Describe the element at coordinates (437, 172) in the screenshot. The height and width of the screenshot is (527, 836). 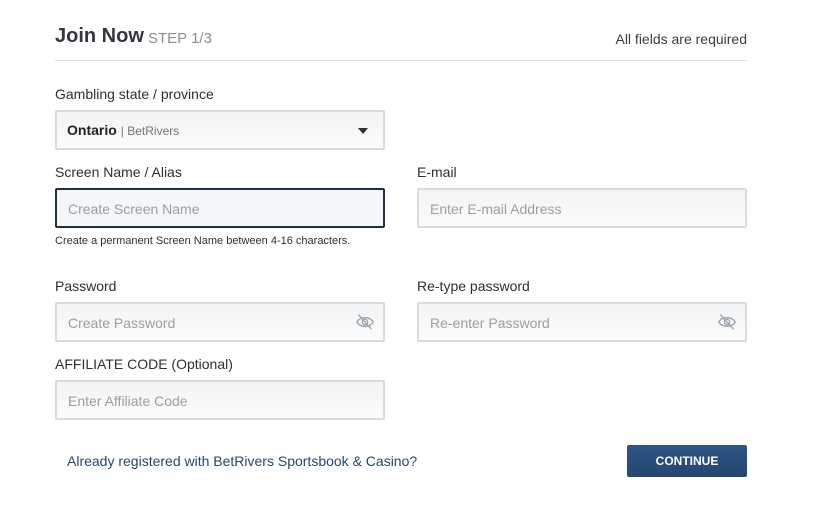
I see `email-label: E-mail` at that location.